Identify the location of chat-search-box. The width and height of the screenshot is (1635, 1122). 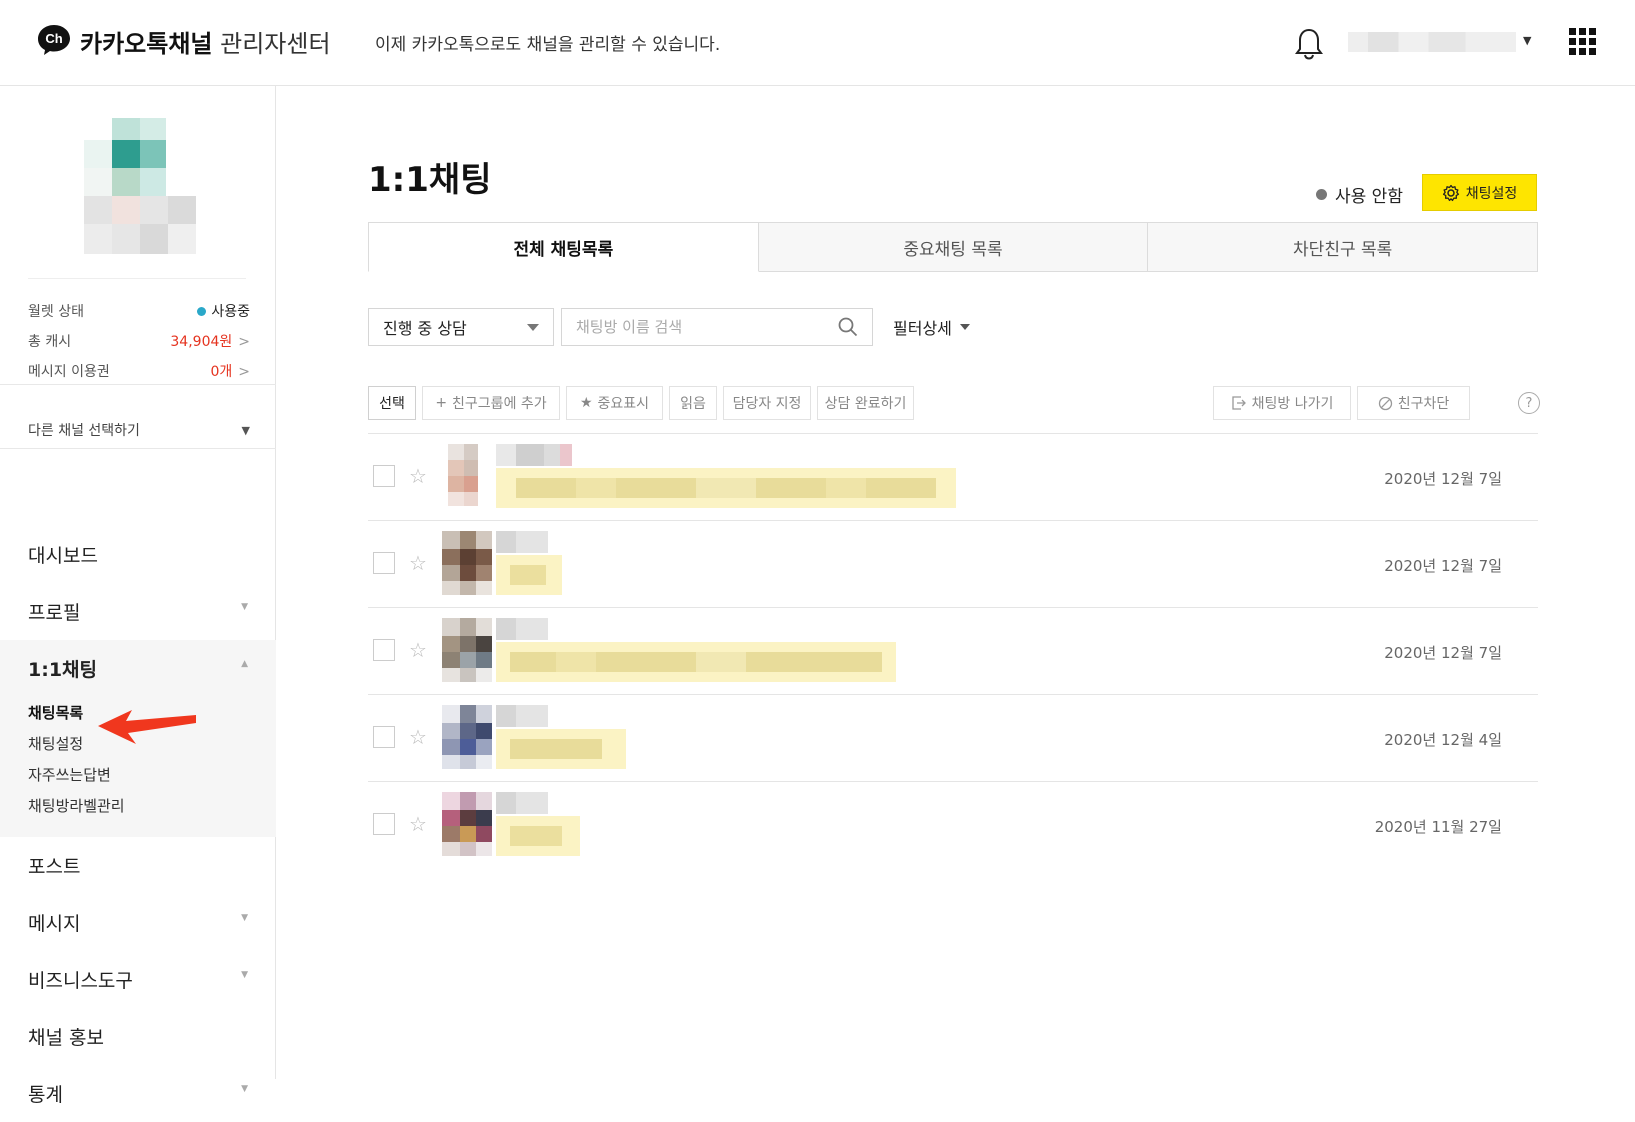
(717, 327).